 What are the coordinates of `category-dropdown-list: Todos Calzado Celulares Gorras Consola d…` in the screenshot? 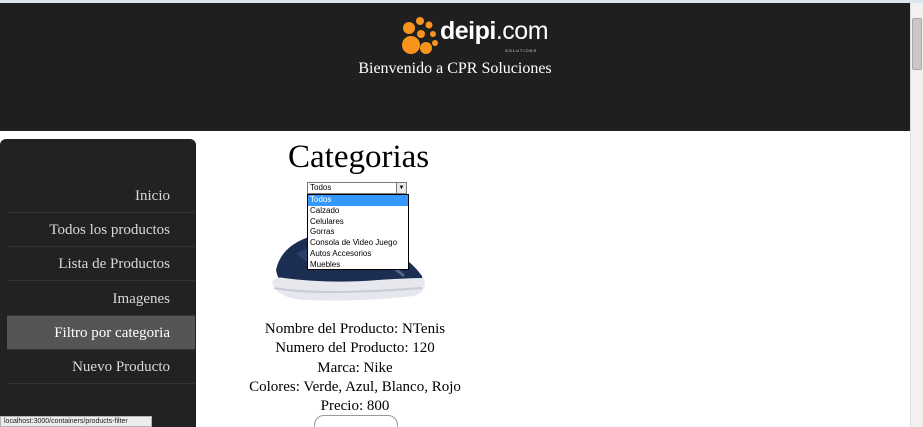 It's located at (358, 232).